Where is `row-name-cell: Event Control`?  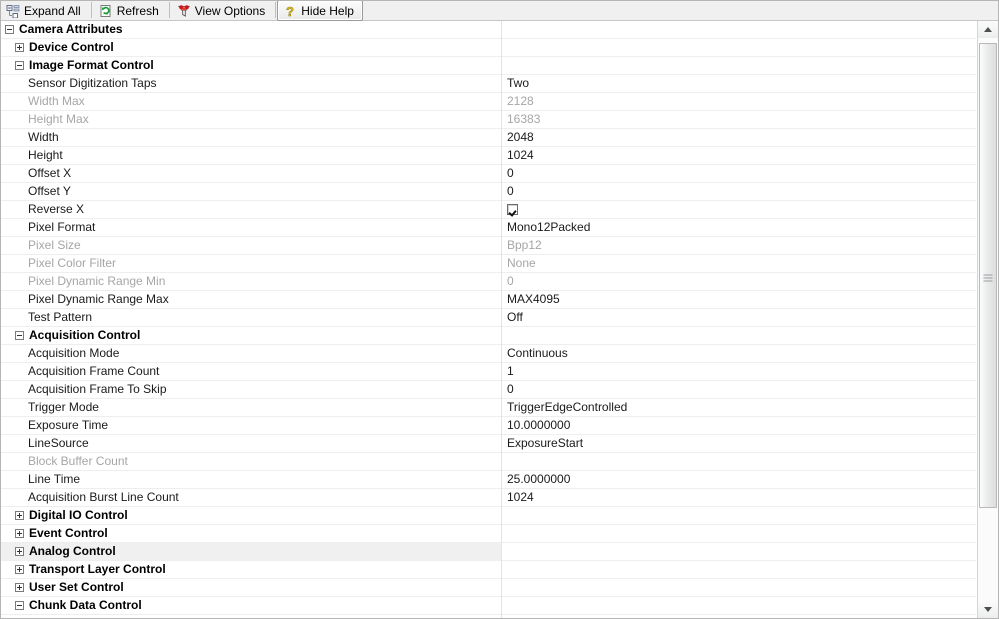 row-name-cell: Event Control is located at coordinates (251, 533).